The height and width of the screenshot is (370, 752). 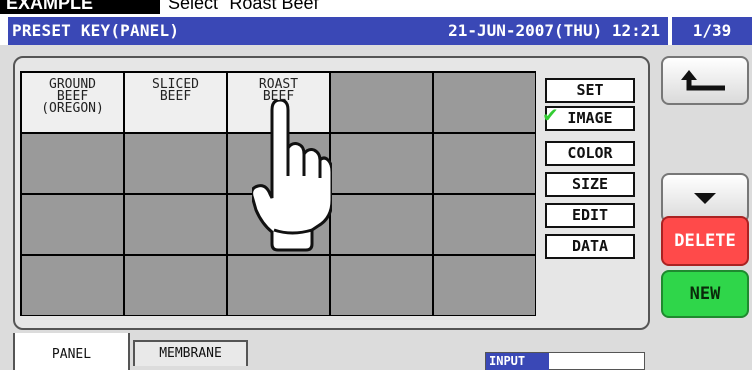 What do you see at coordinates (590, 215) in the screenshot?
I see `edit-button: EDIT` at bounding box center [590, 215].